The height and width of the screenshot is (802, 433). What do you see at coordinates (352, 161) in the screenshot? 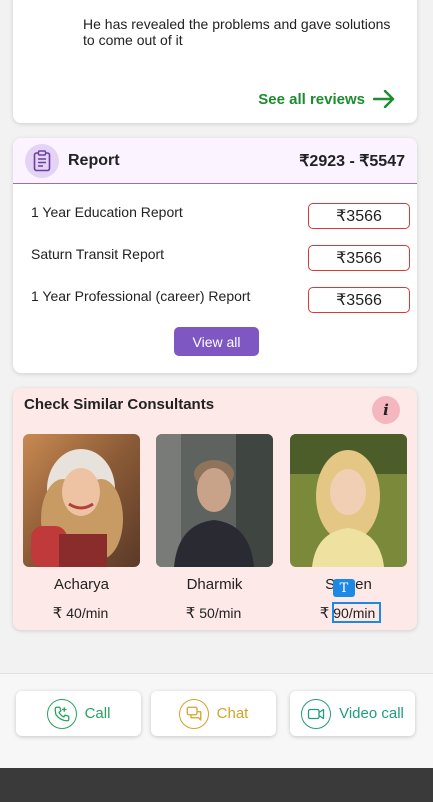
I see `report-price-range: ₹2923 - ₹5547` at bounding box center [352, 161].